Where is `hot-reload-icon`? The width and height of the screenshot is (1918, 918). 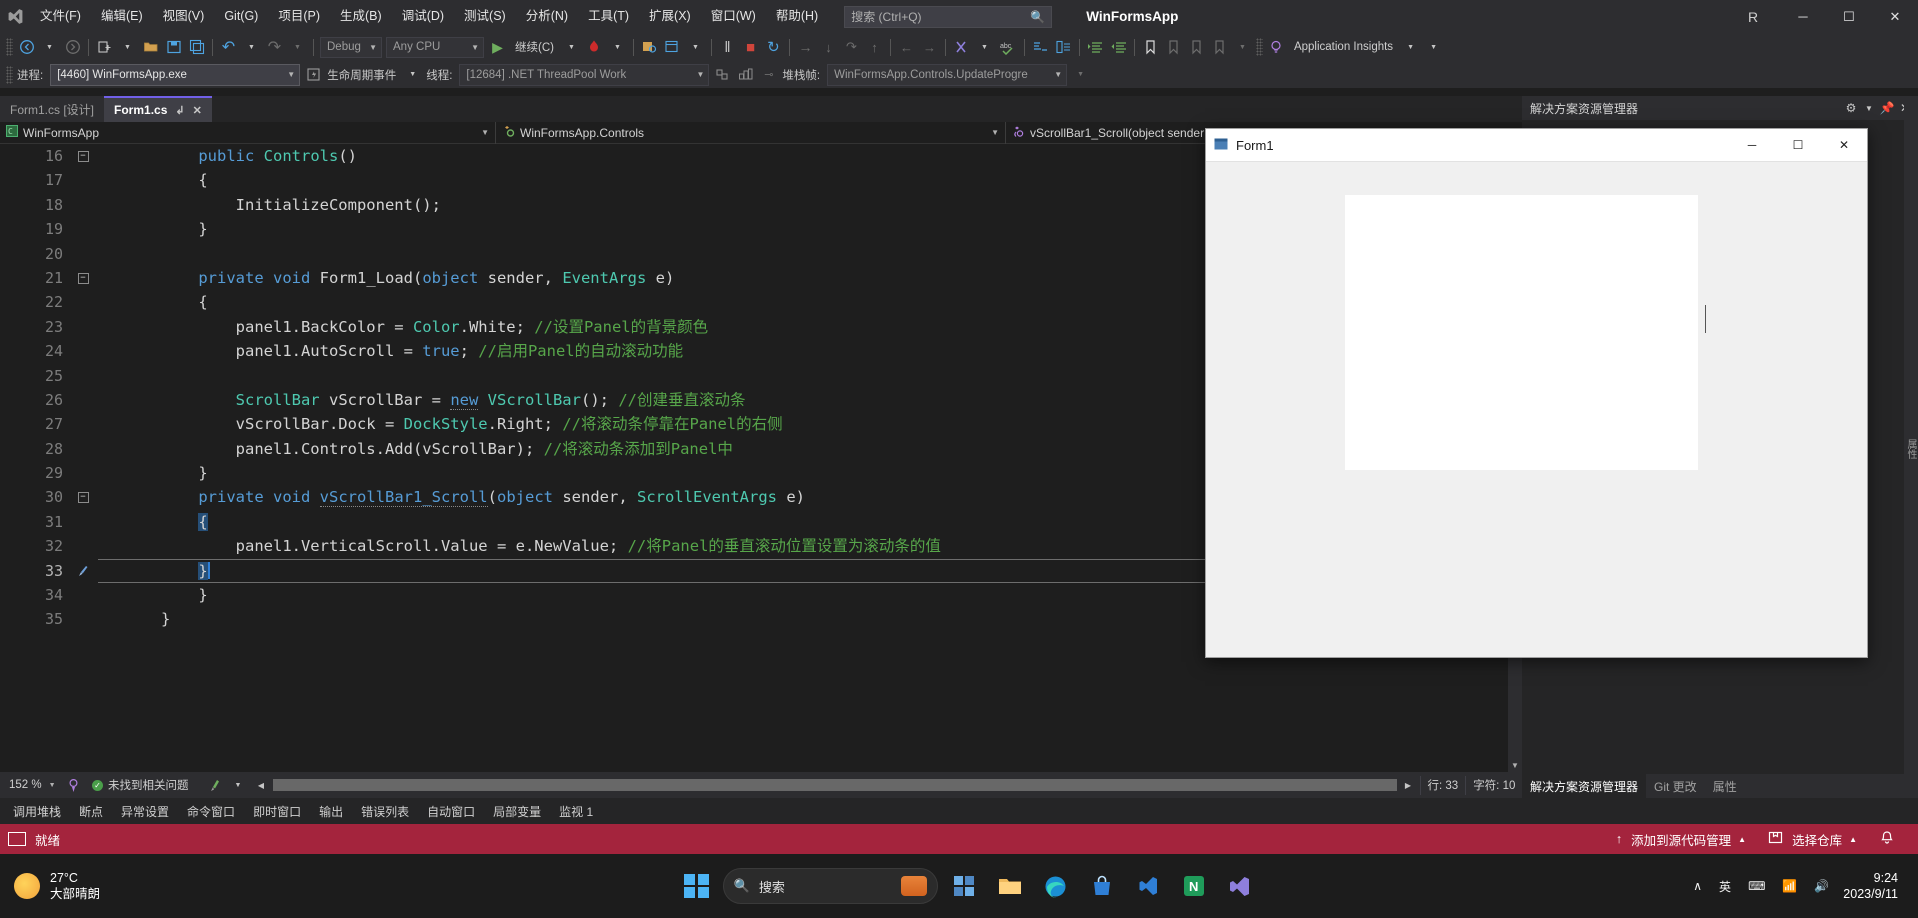
hot-reload-icon is located at coordinates (594, 47).